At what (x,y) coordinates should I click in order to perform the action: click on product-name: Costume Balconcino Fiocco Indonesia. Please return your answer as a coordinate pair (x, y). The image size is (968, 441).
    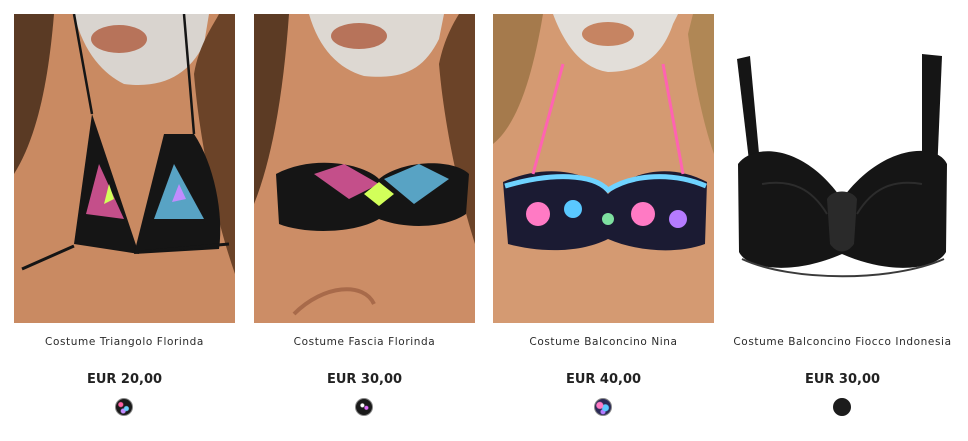
    Looking at the image, I should click on (842, 342).